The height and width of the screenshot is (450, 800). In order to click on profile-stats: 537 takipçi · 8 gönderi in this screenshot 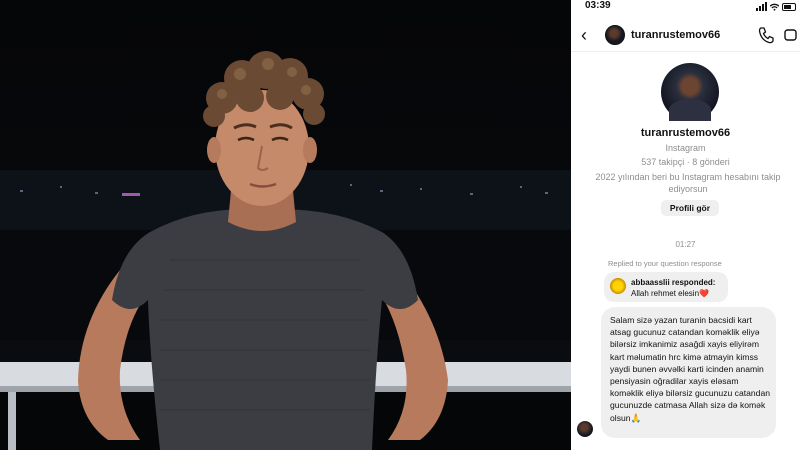, I will do `click(685, 162)`.